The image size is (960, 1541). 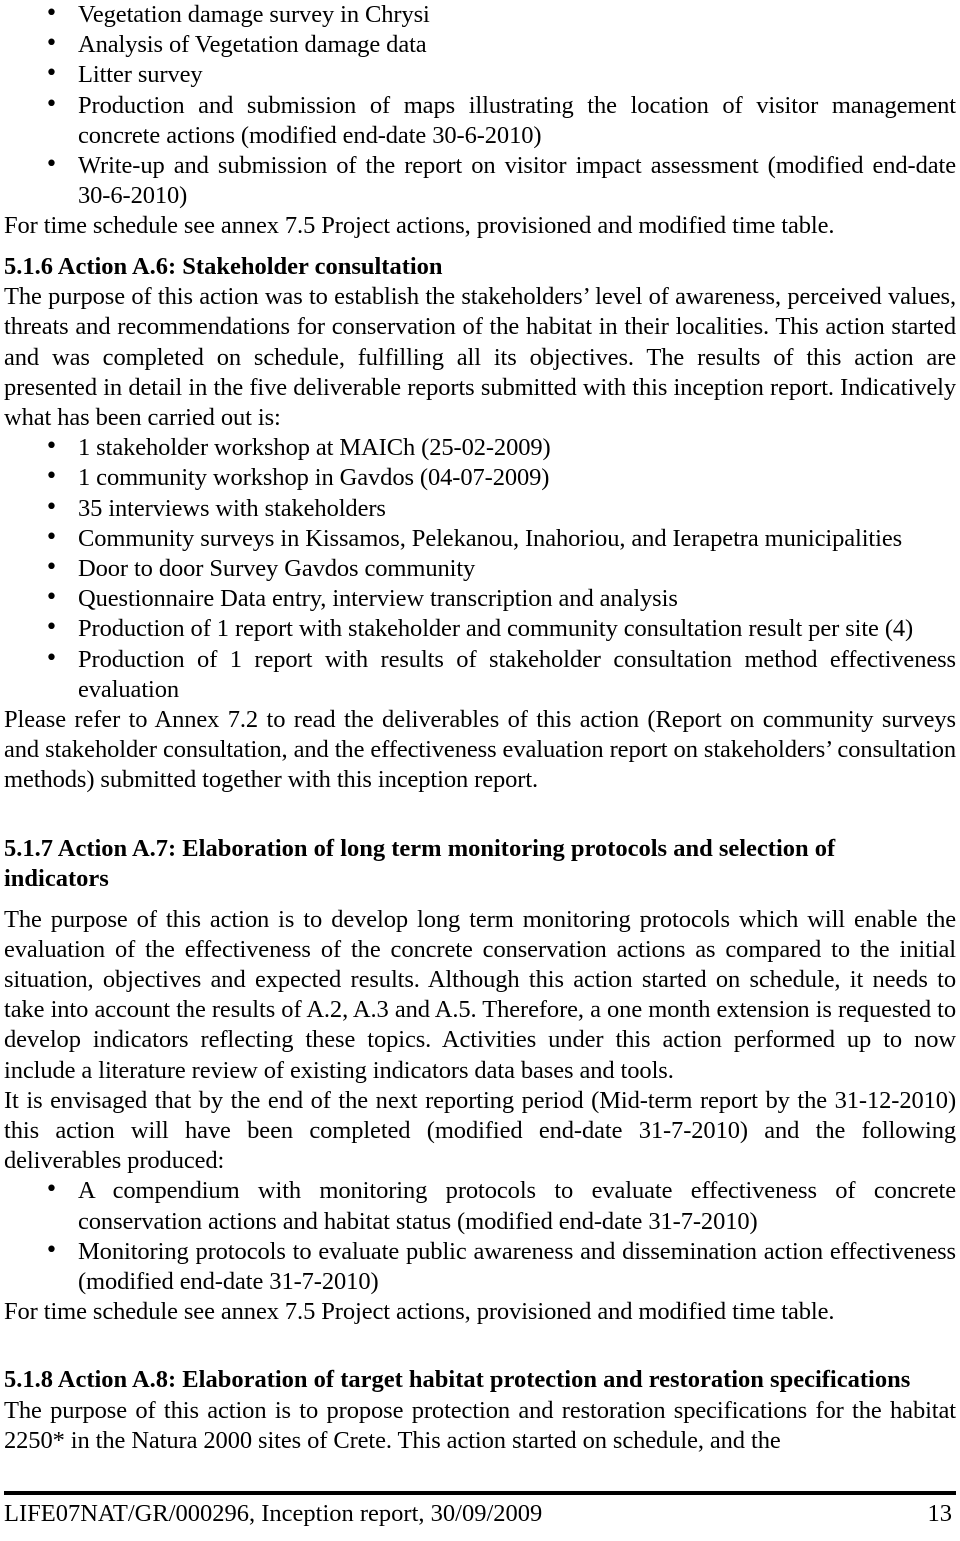 I want to click on page-number: 13, so click(x=940, y=1513).